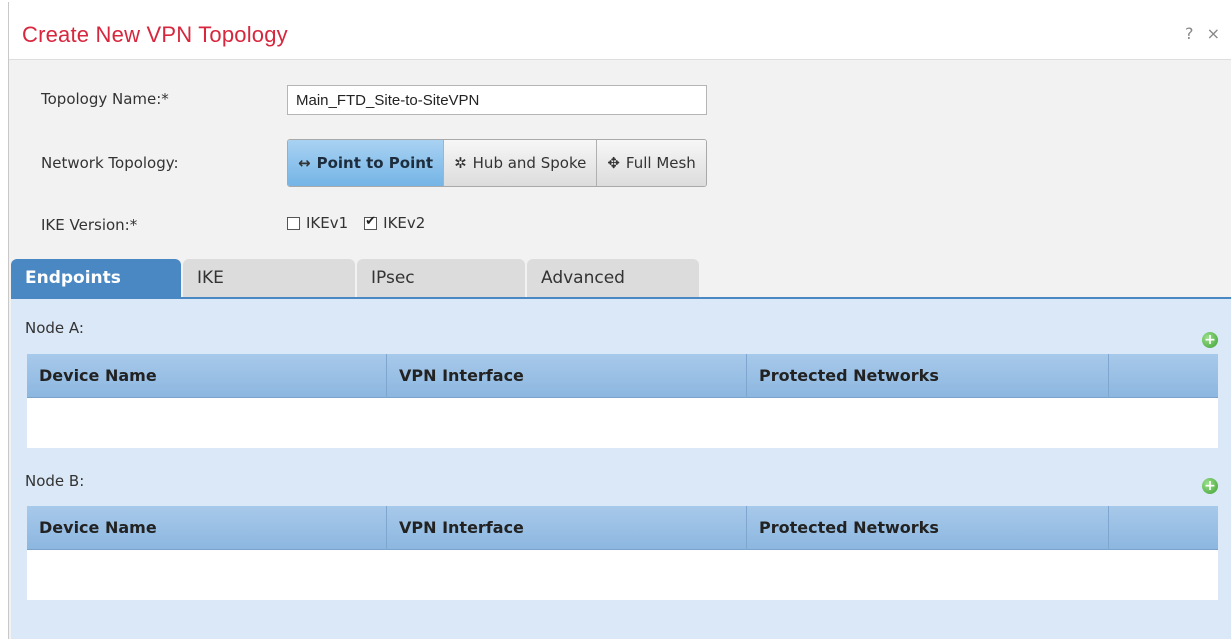 The image size is (1231, 639). What do you see at coordinates (441, 278) in the screenshot?
I see `tab-ipsec: IPsec` at bounding box center [441, 278].